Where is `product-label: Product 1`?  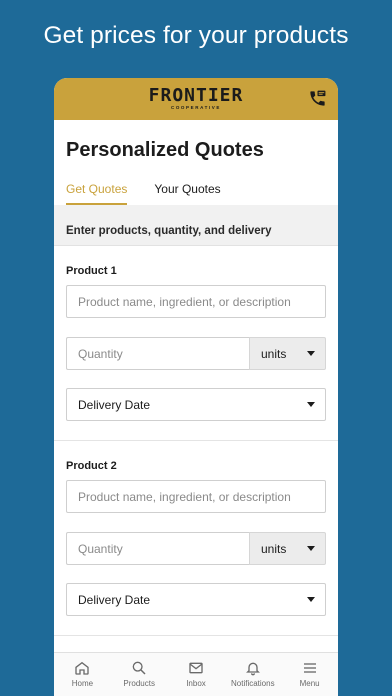
product-label: Product 1 is located at coordinates (91, 271).